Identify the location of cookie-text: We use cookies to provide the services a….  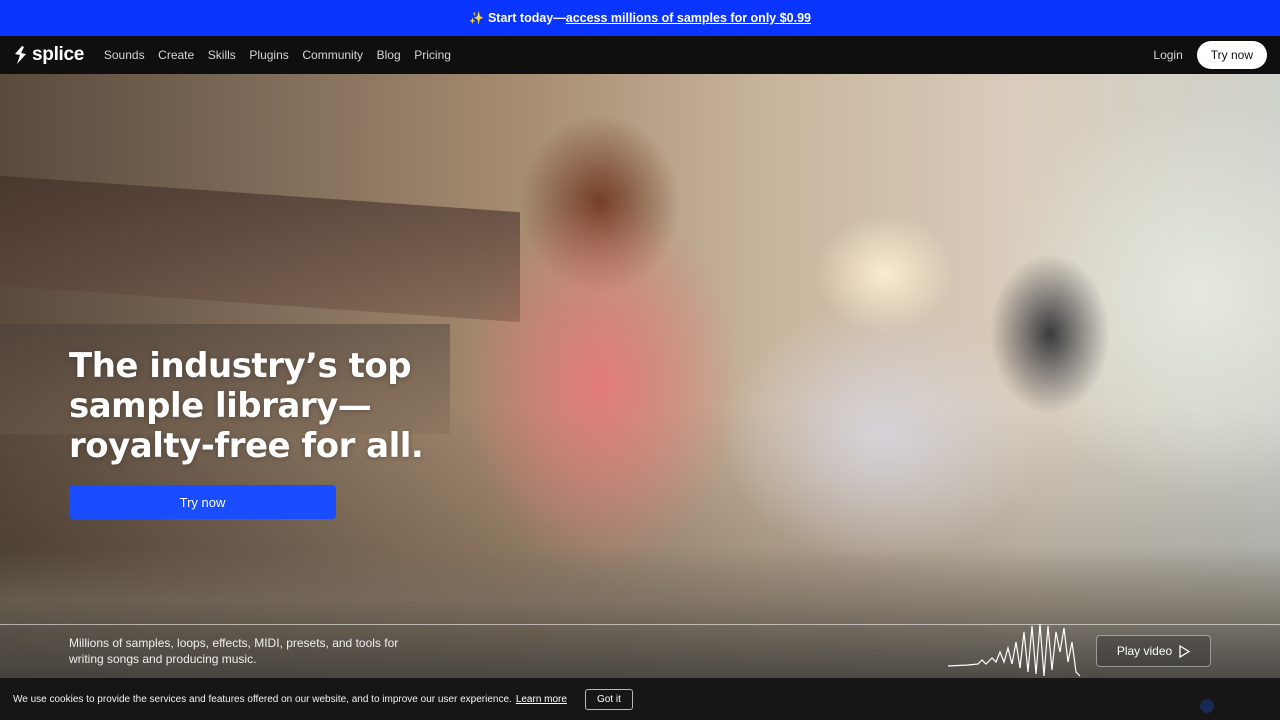
(262, 699).